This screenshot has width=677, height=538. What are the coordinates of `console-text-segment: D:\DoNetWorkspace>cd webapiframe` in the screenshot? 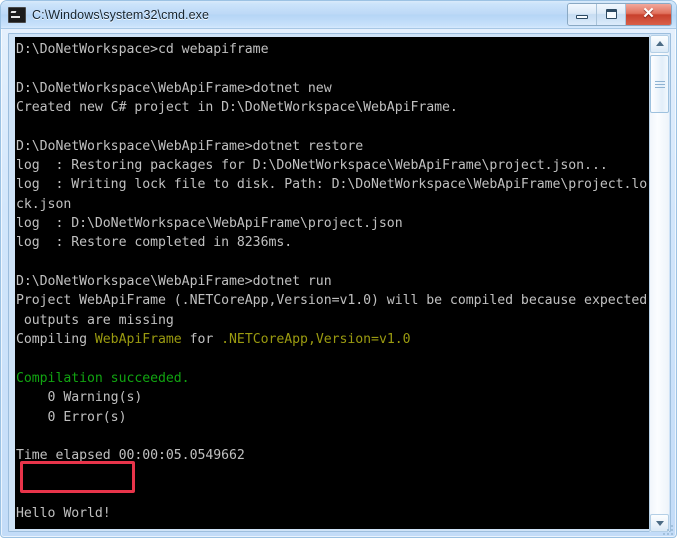 It's located at (142, 49).